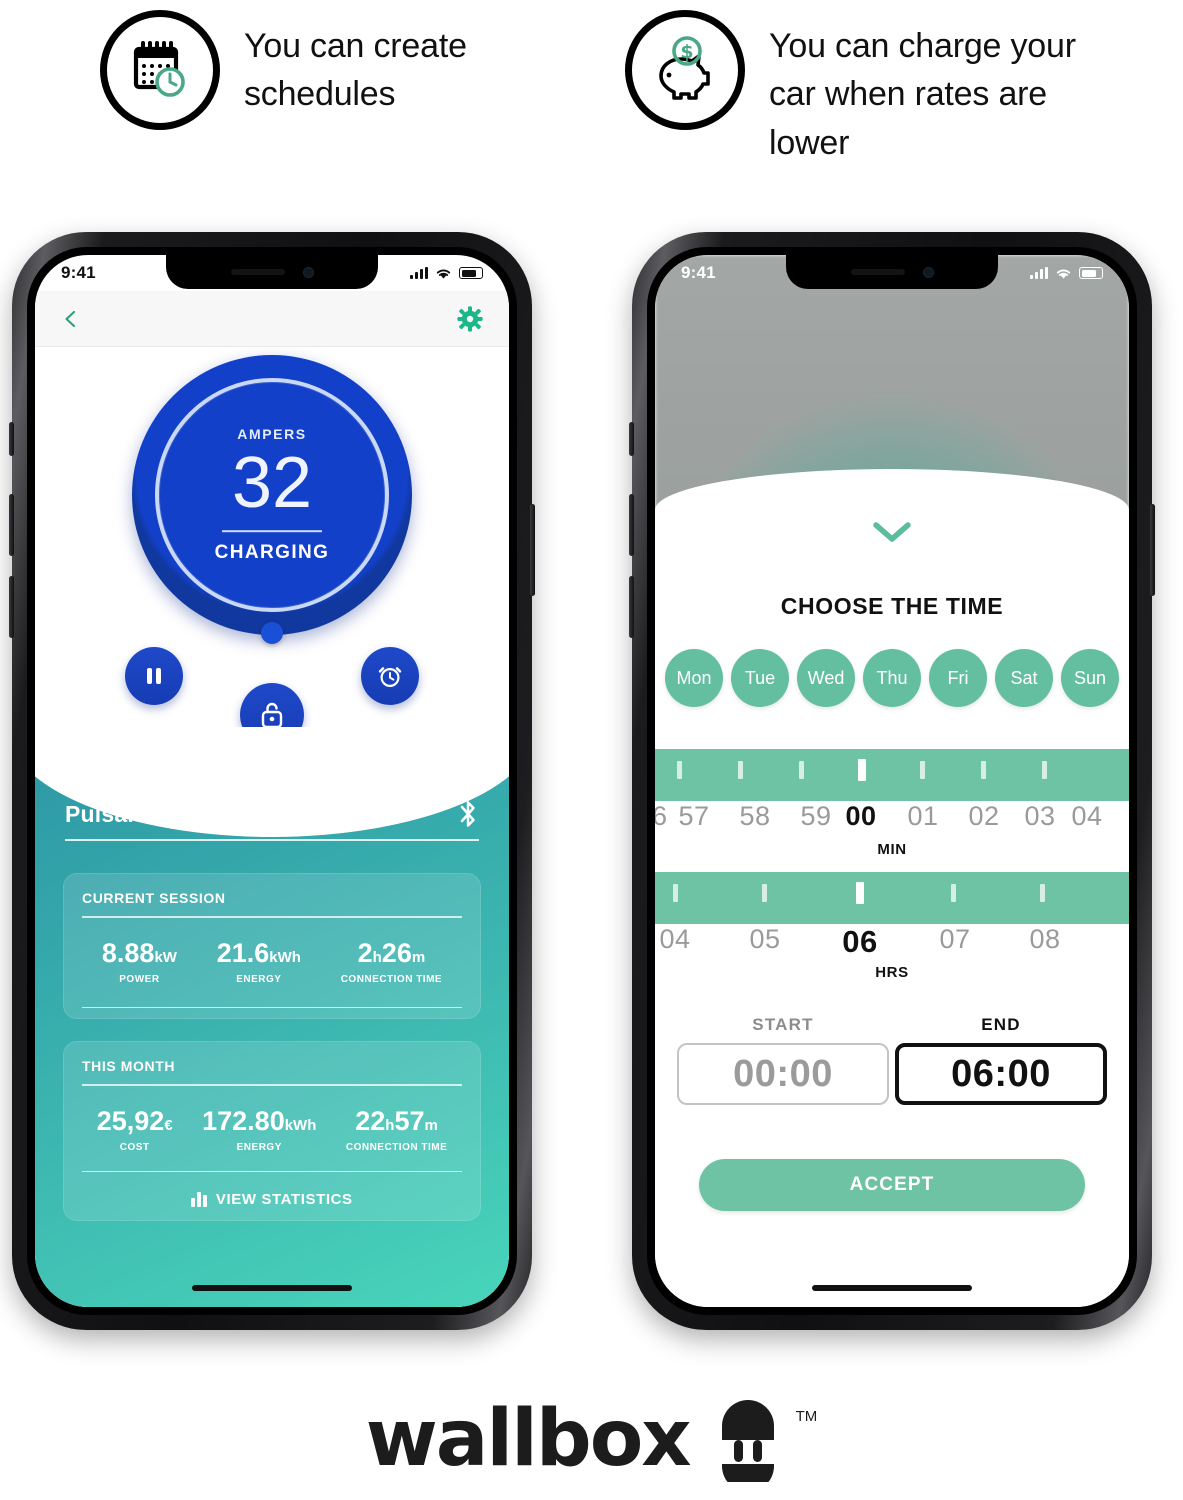 The image size is (1183, 1500). Describe the element at coordinates (272, 319) in the screenshot. I see `top-nav-bar` at that location.